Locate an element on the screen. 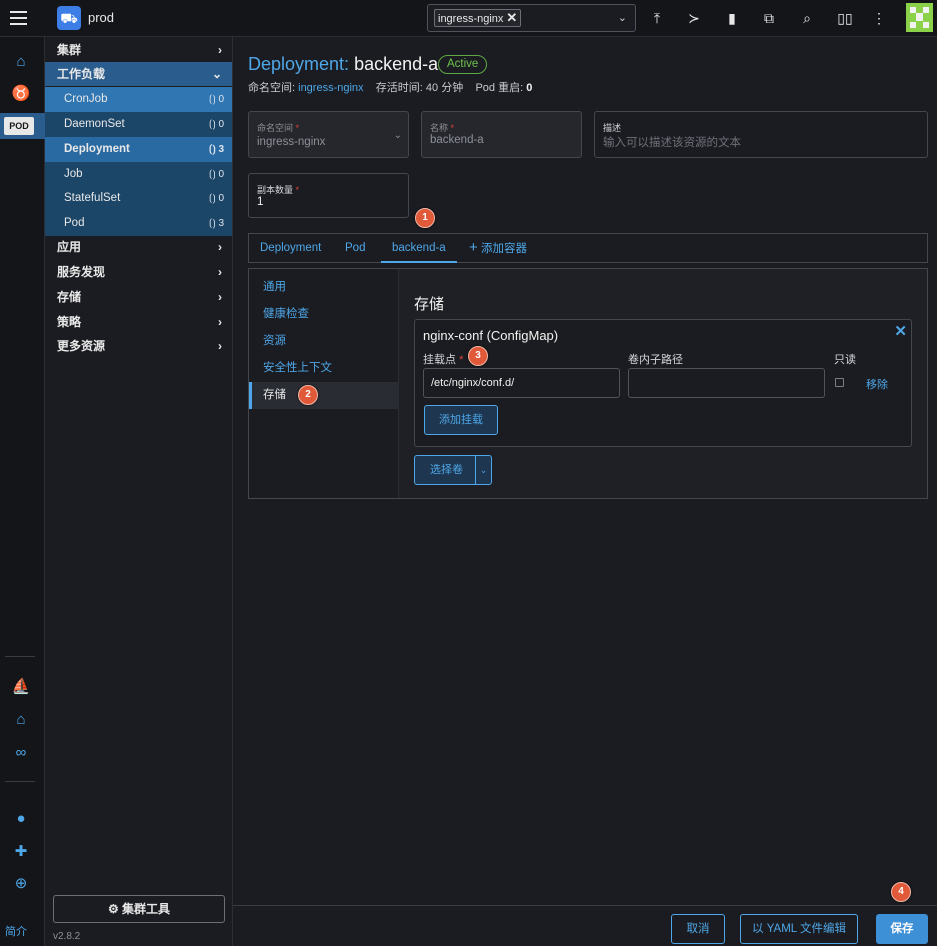 The width and height of the screenshot is (937, 946). field-label-text: 命名空间 is located at coordinates (275, 128).